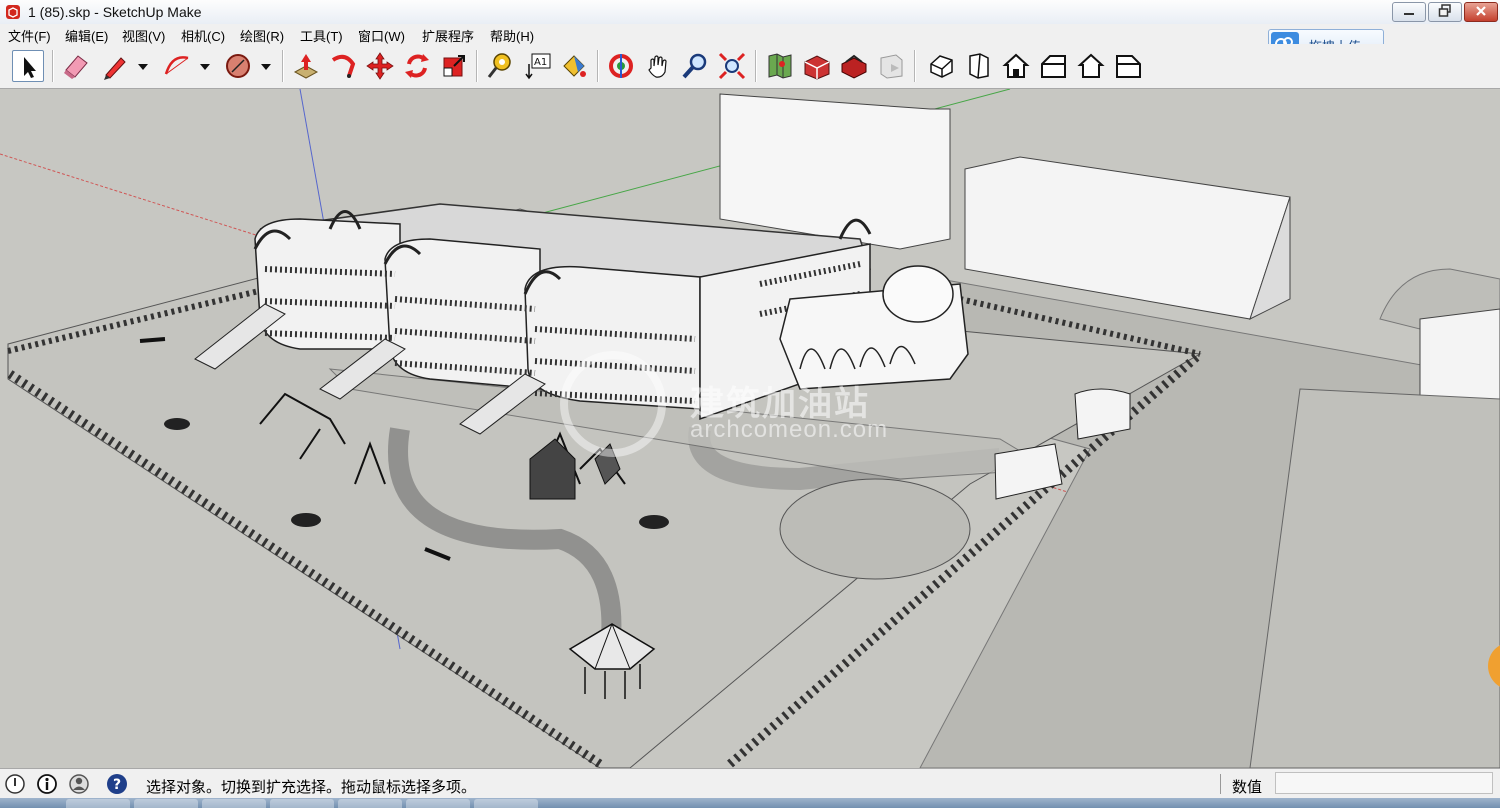  I want to click on hand-icon, so click(657, 66).